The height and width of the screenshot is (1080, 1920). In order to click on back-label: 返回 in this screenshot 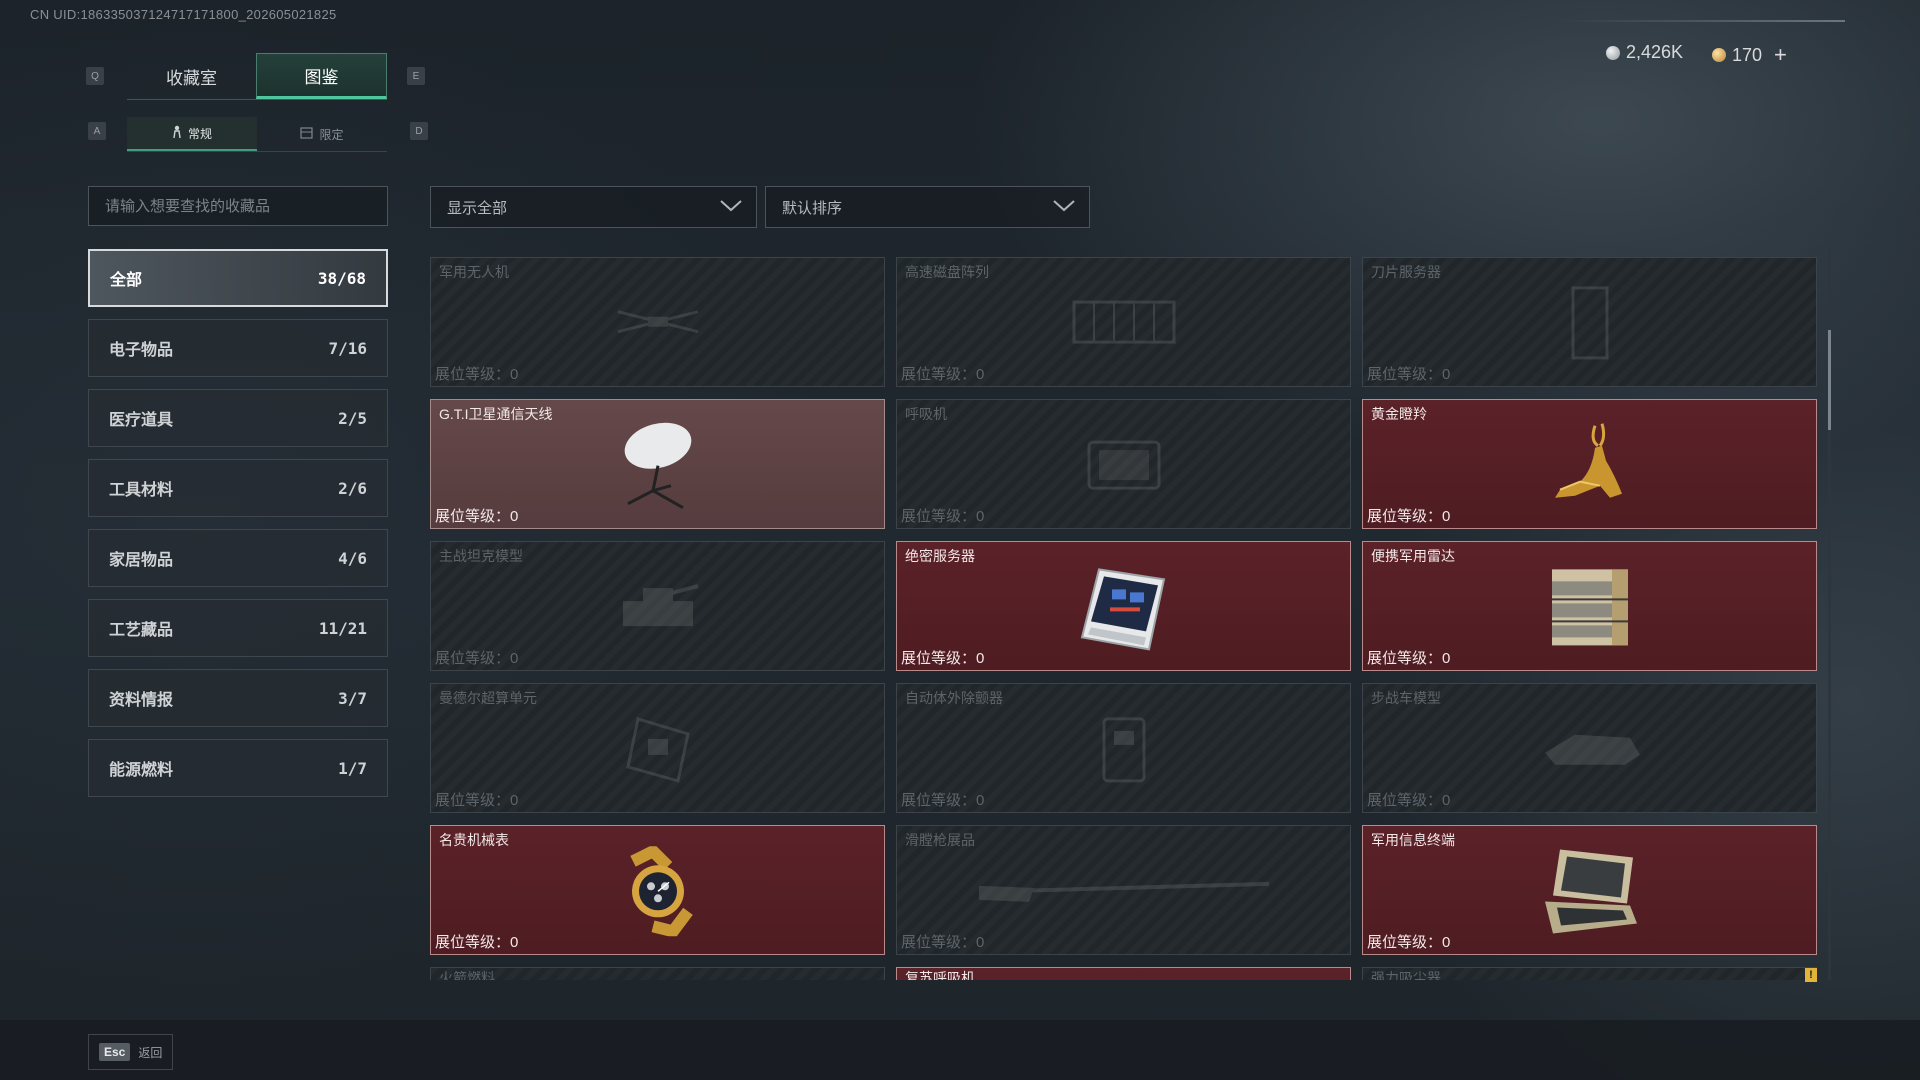, I will do `click(150, 1052)`.